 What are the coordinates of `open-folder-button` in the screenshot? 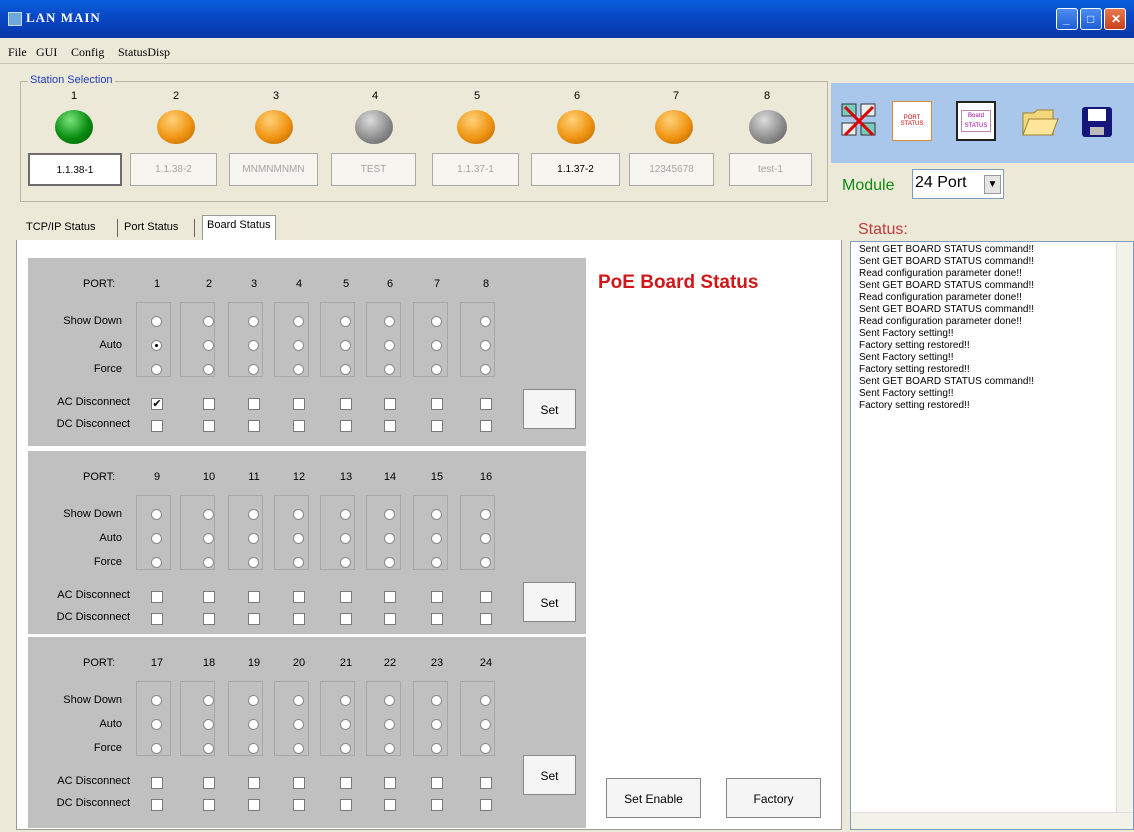 It's located at (1040, 121).